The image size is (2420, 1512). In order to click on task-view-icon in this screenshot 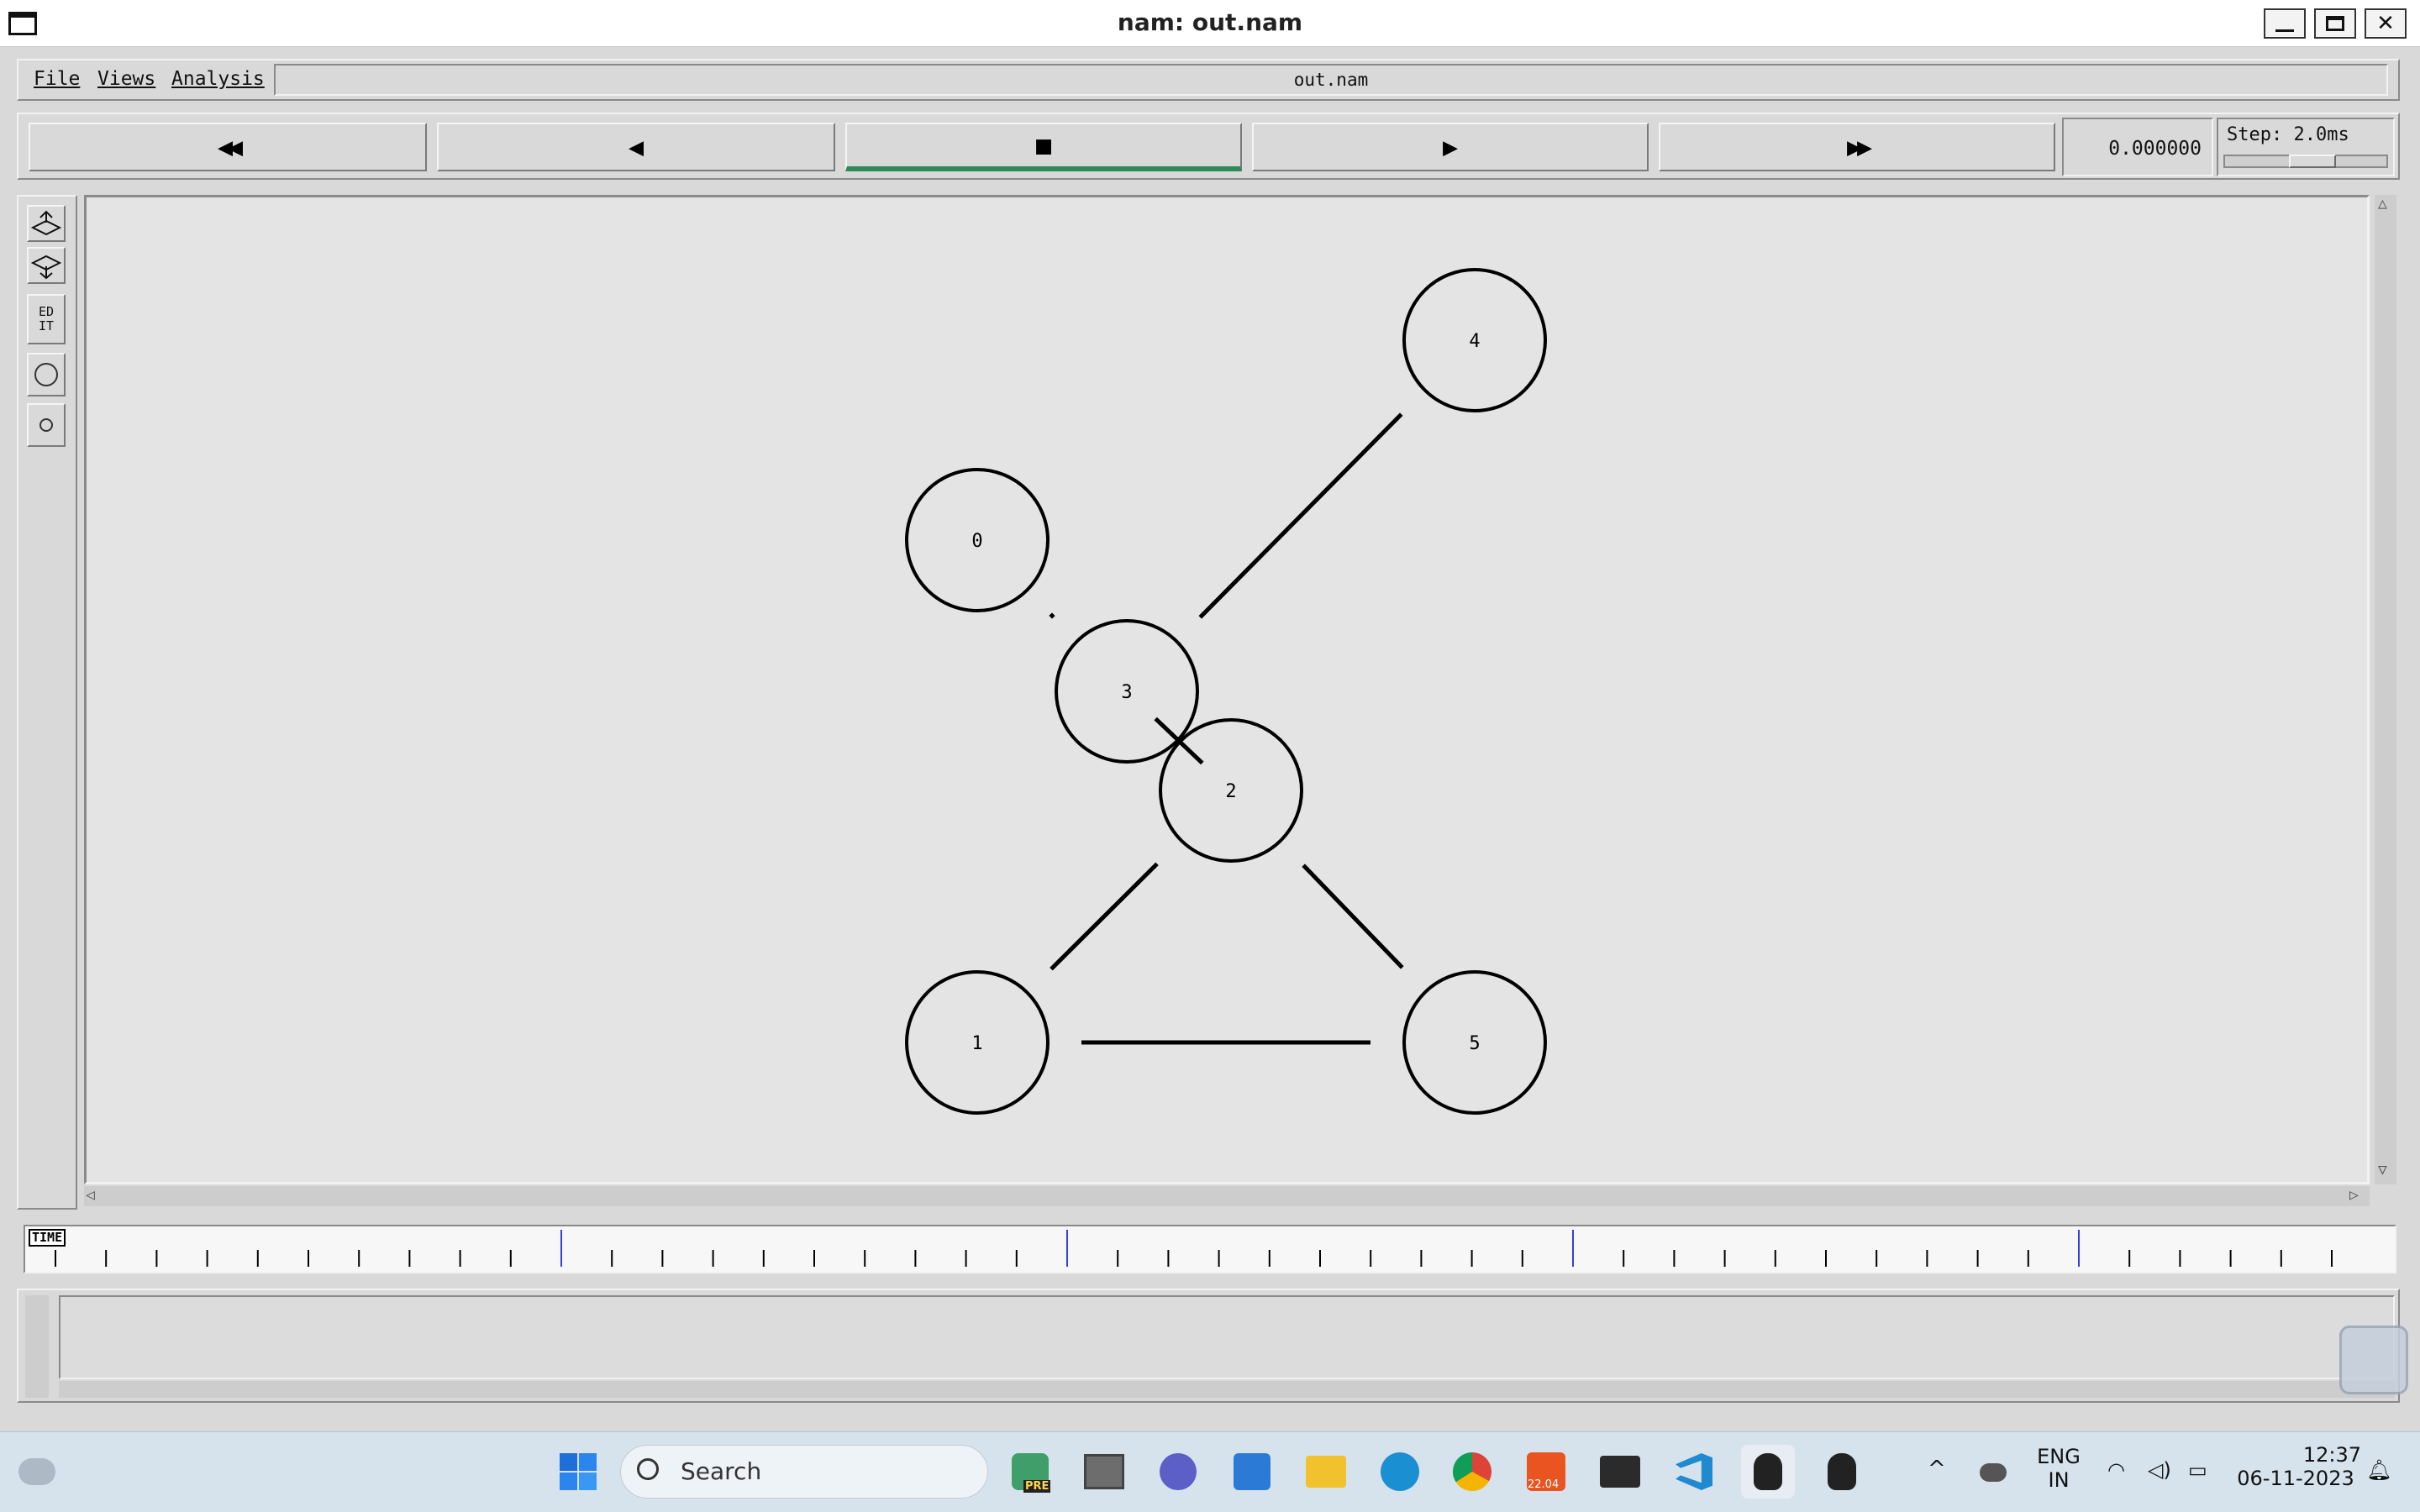, I will do `click(1104, 1472)`.